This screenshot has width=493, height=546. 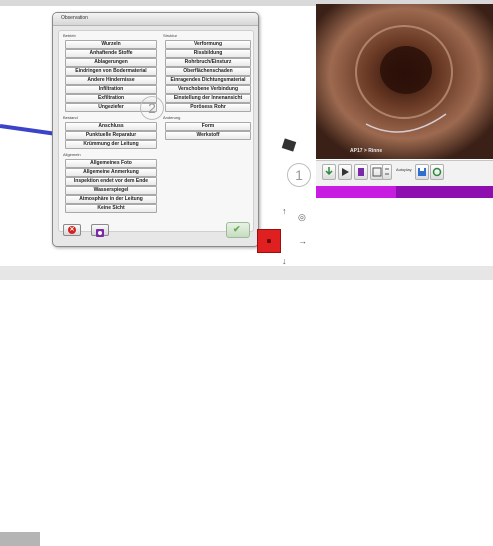 What do you see at coordinates (20, 539) in the screenshot?
I see `status-block` at bounding box center [20, 539].